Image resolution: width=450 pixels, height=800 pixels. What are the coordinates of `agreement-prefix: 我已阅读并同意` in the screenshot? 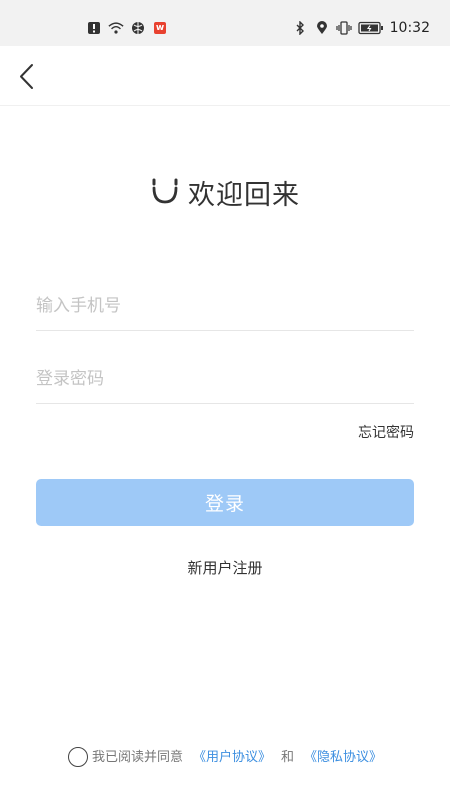 It's located at (137, 757).